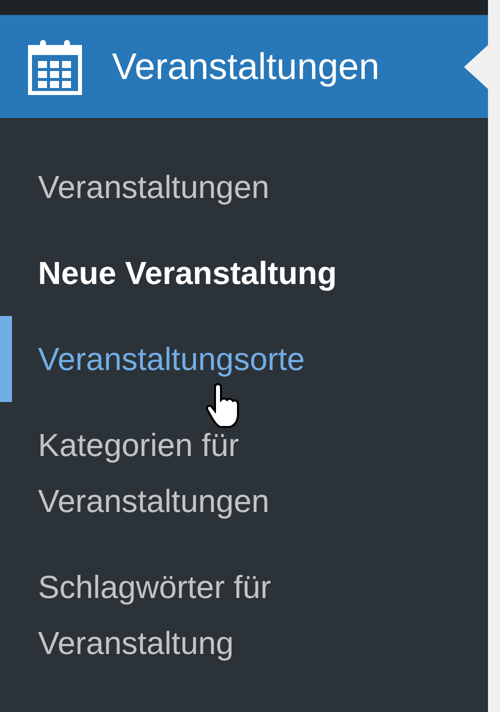  I want to click on submenu-link: Veranstaltungen, so click(238, 187).